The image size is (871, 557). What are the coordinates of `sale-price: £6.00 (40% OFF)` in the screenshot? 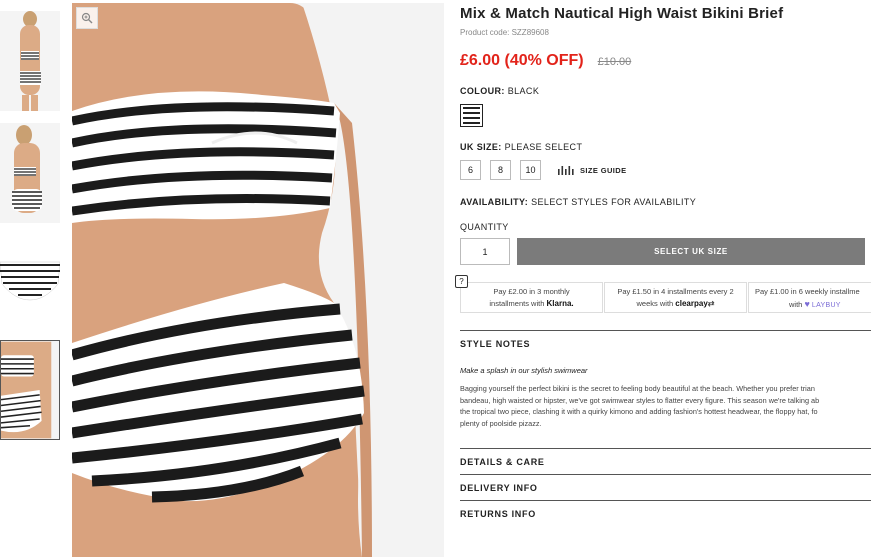 It's located at (522, 60).